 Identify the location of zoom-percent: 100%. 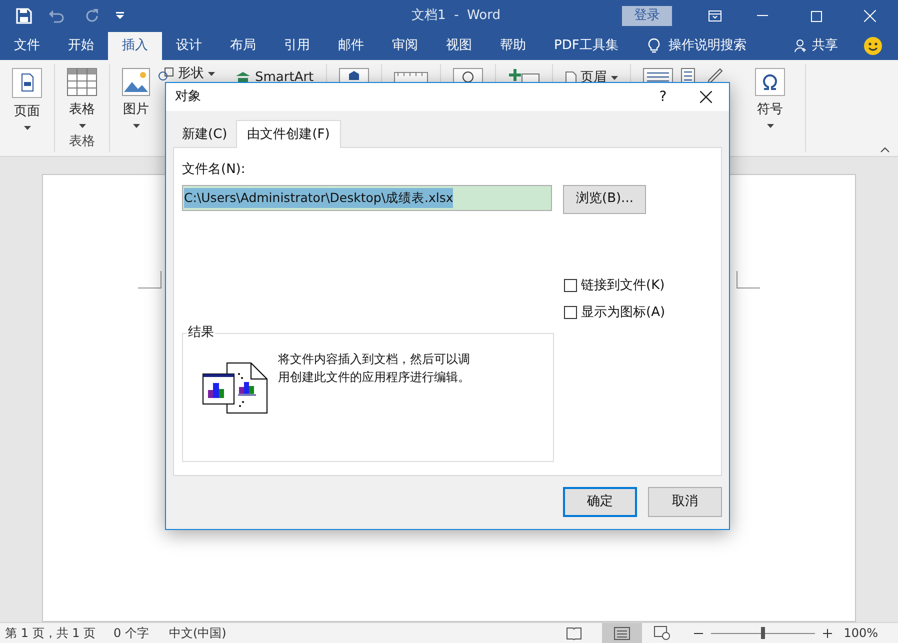
(861, 633).